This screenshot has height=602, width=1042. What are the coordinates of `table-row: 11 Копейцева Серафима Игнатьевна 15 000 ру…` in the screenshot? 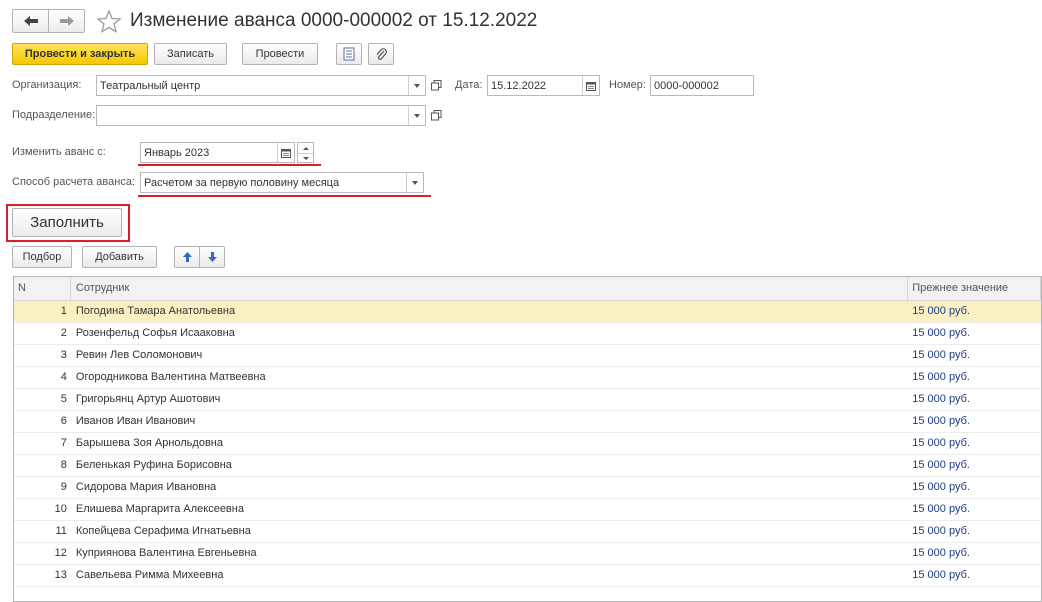 It's located at (527, 532).